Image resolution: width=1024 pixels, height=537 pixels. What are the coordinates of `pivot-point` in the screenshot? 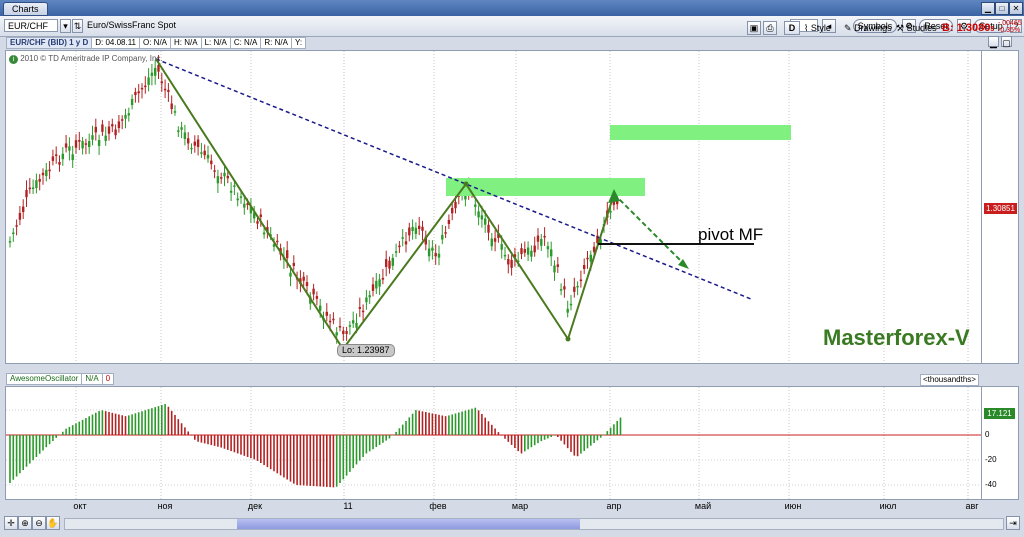 It's located at (568, 339).